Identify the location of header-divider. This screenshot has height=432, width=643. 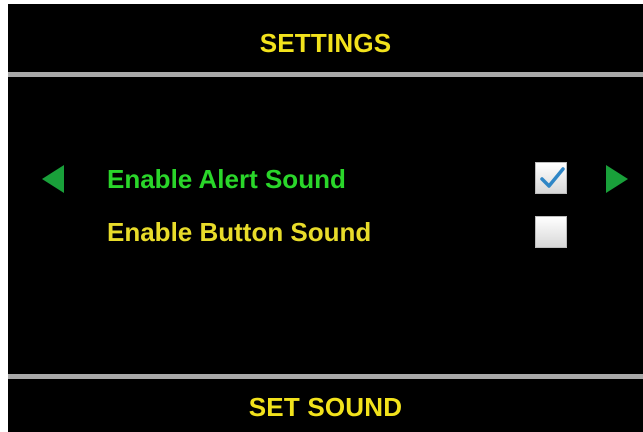
(325, 74).